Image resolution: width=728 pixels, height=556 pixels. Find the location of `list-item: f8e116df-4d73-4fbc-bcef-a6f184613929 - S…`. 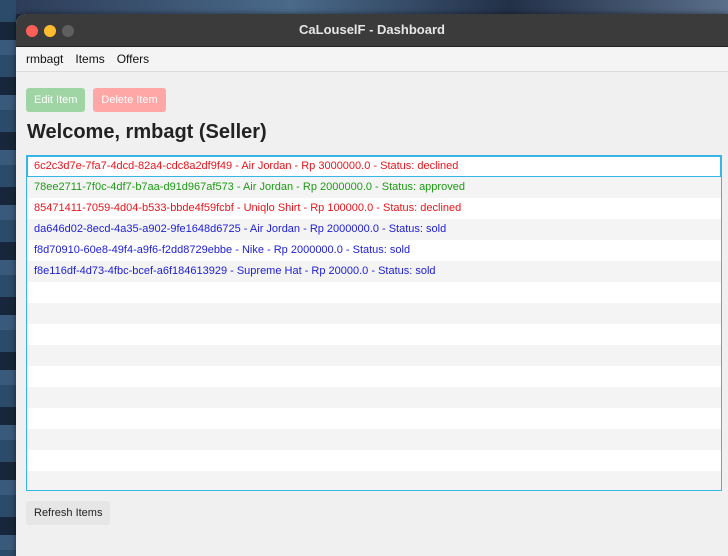

list-item: f8e116df-4d73-4fbc-bcef-a6f184613929 - S… is located at coordinates (374, 271).